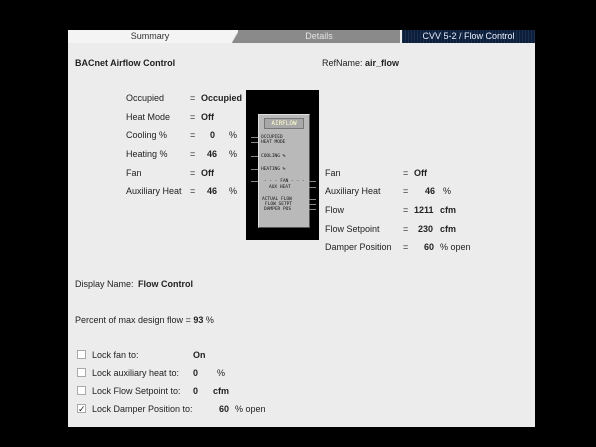 The width and height of the screenshot is (596, 447). What do you see at coordinates (221, 373) in the screenshot?
I see `lock-aux-heat-unit: %` at bounding box center [221, 373].